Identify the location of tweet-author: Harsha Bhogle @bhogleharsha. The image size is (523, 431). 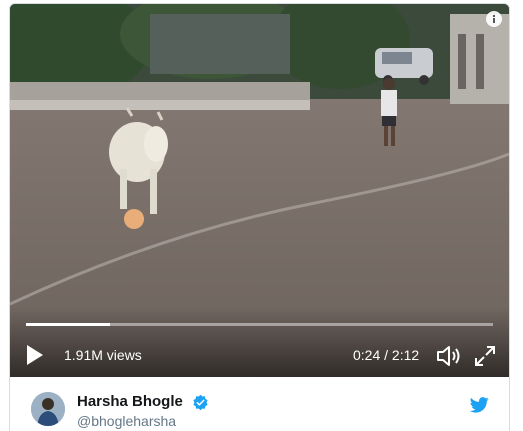
(259, 404).